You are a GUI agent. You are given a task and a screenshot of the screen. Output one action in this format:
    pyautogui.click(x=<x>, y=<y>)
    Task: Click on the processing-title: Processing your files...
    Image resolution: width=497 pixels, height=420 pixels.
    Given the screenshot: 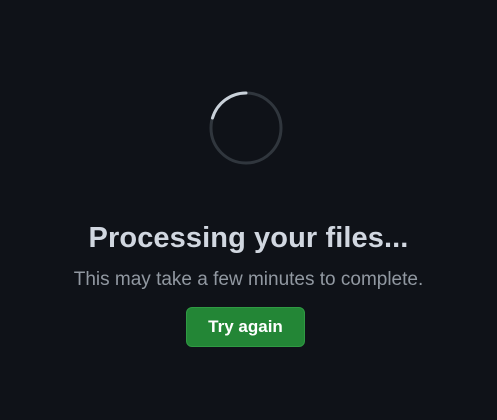 What is the action you would take?
    pyautogui.click(x=248, y=238)
    